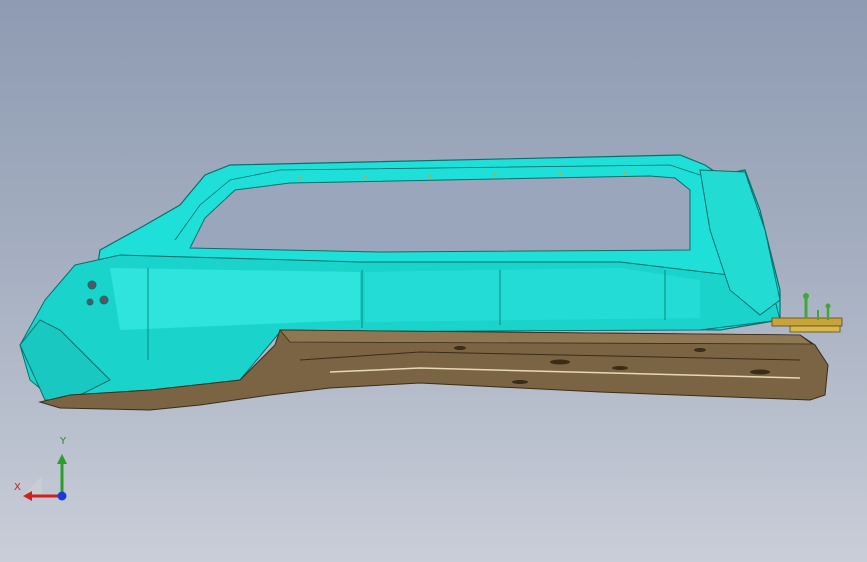 The image size is (867, 562). I want to click on y-axis-head, so click(62, 459).